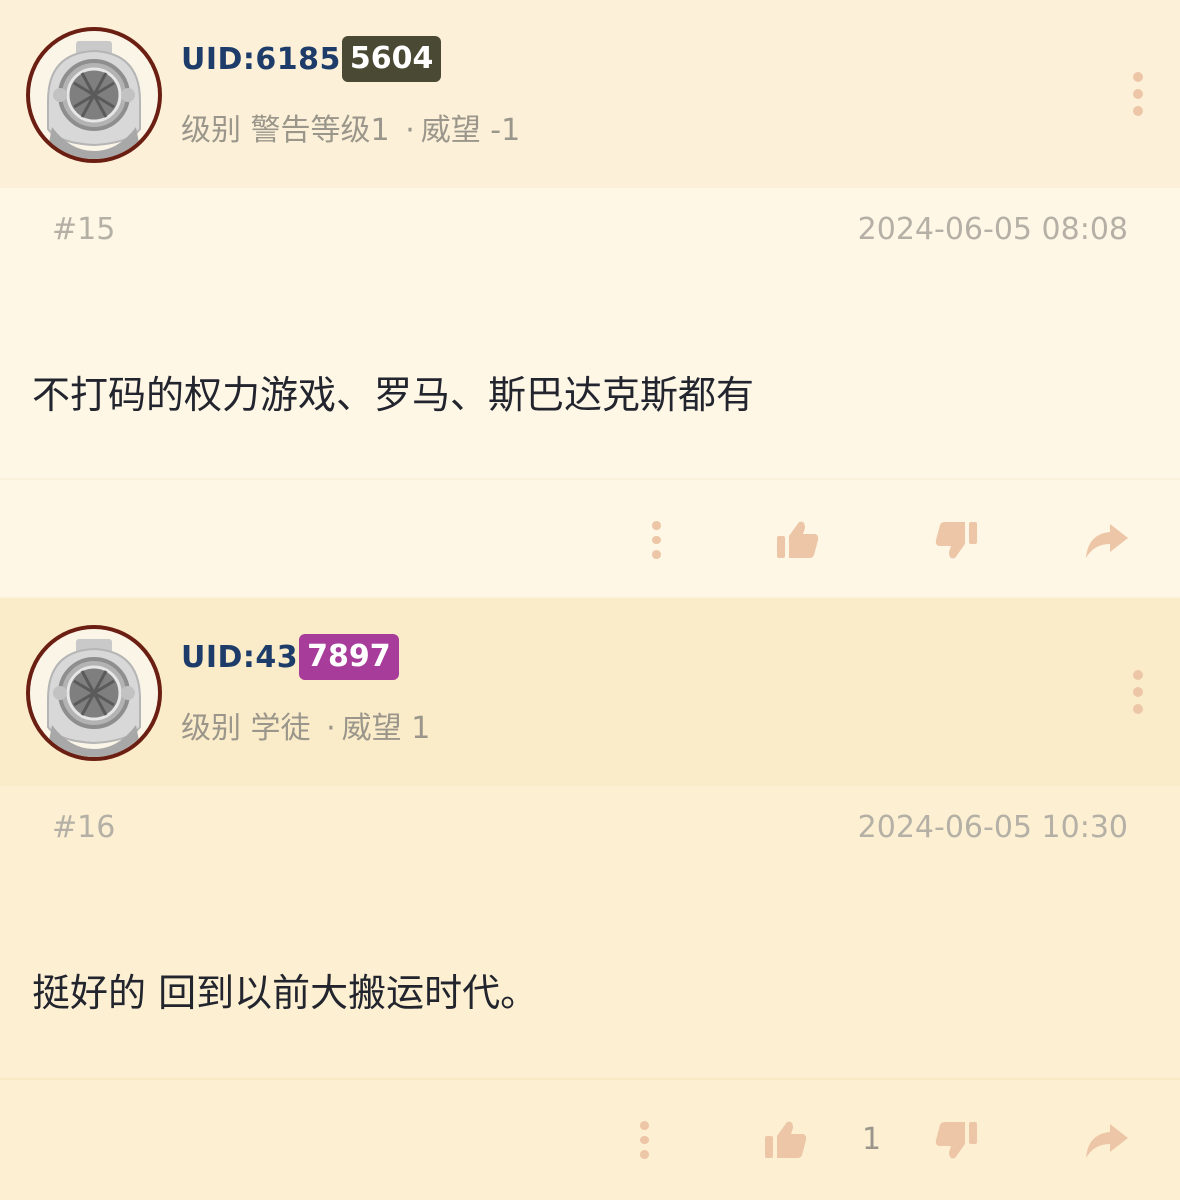  I want to click on post-content: 挺好的 回到以前大搬运时代。, so click(285, 993).